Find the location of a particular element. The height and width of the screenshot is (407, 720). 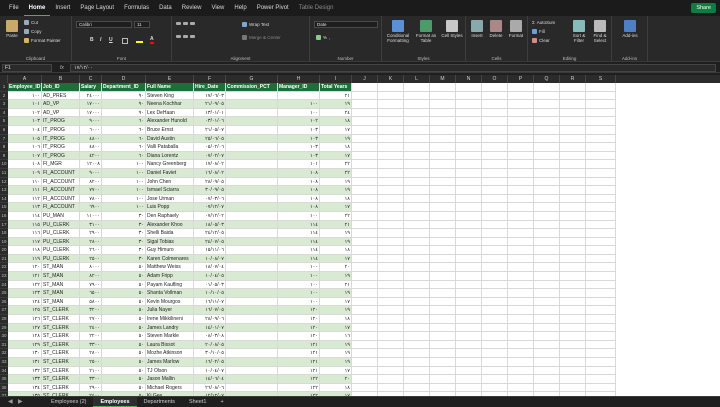

table-cell: ٢٥٠٠ is located at coordinates (91, 259).